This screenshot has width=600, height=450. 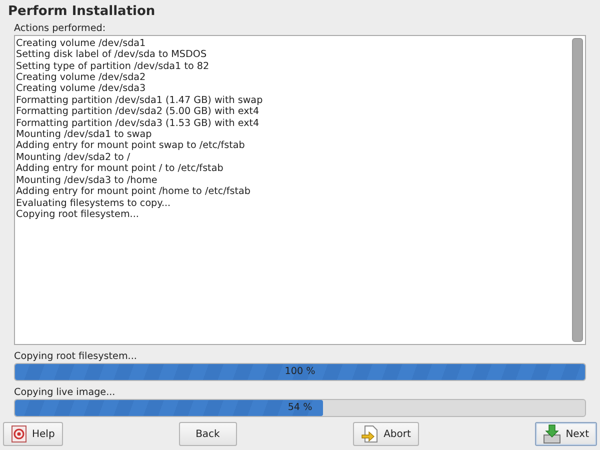 What do you see at coordinates (19, 434) in the screenshot?
I see `lifebuoy-icon` at bounding box center [19, 434].